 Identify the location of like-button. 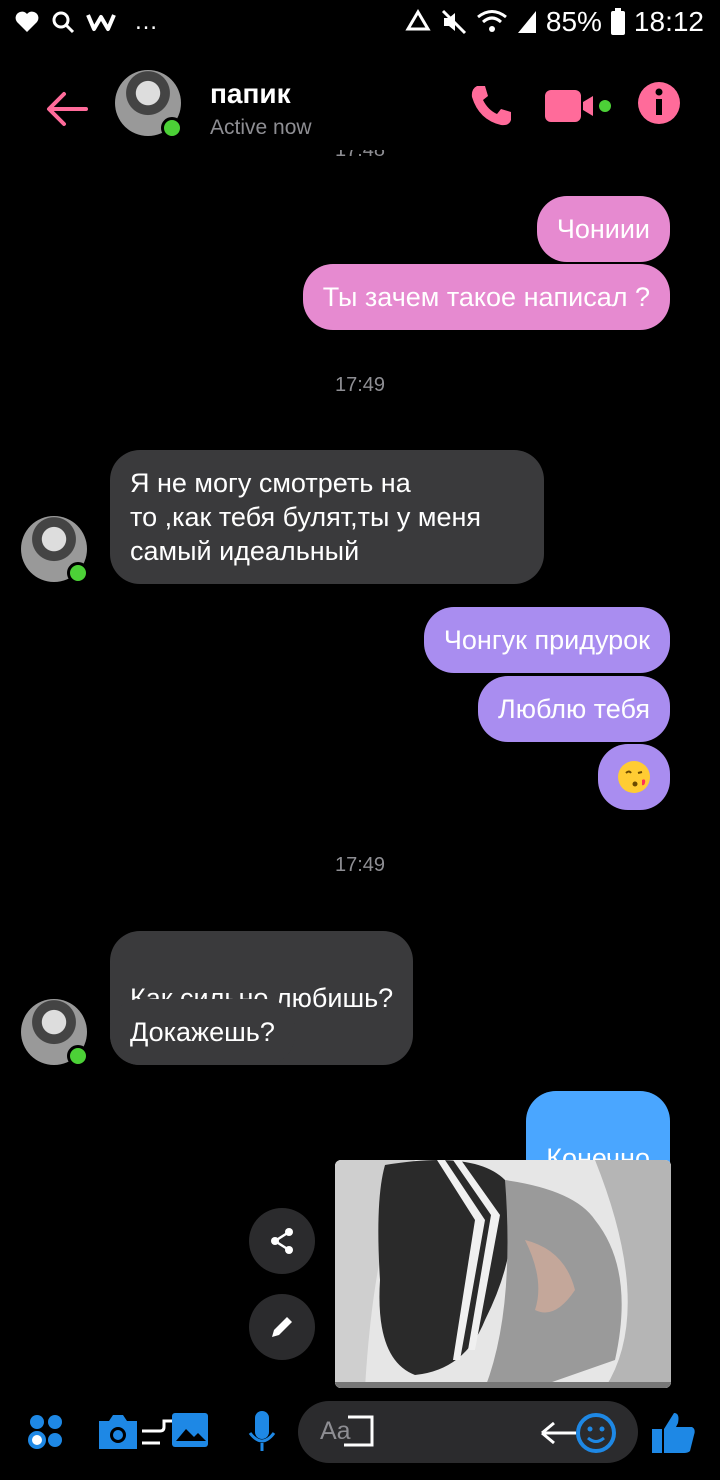
(674, 1433).